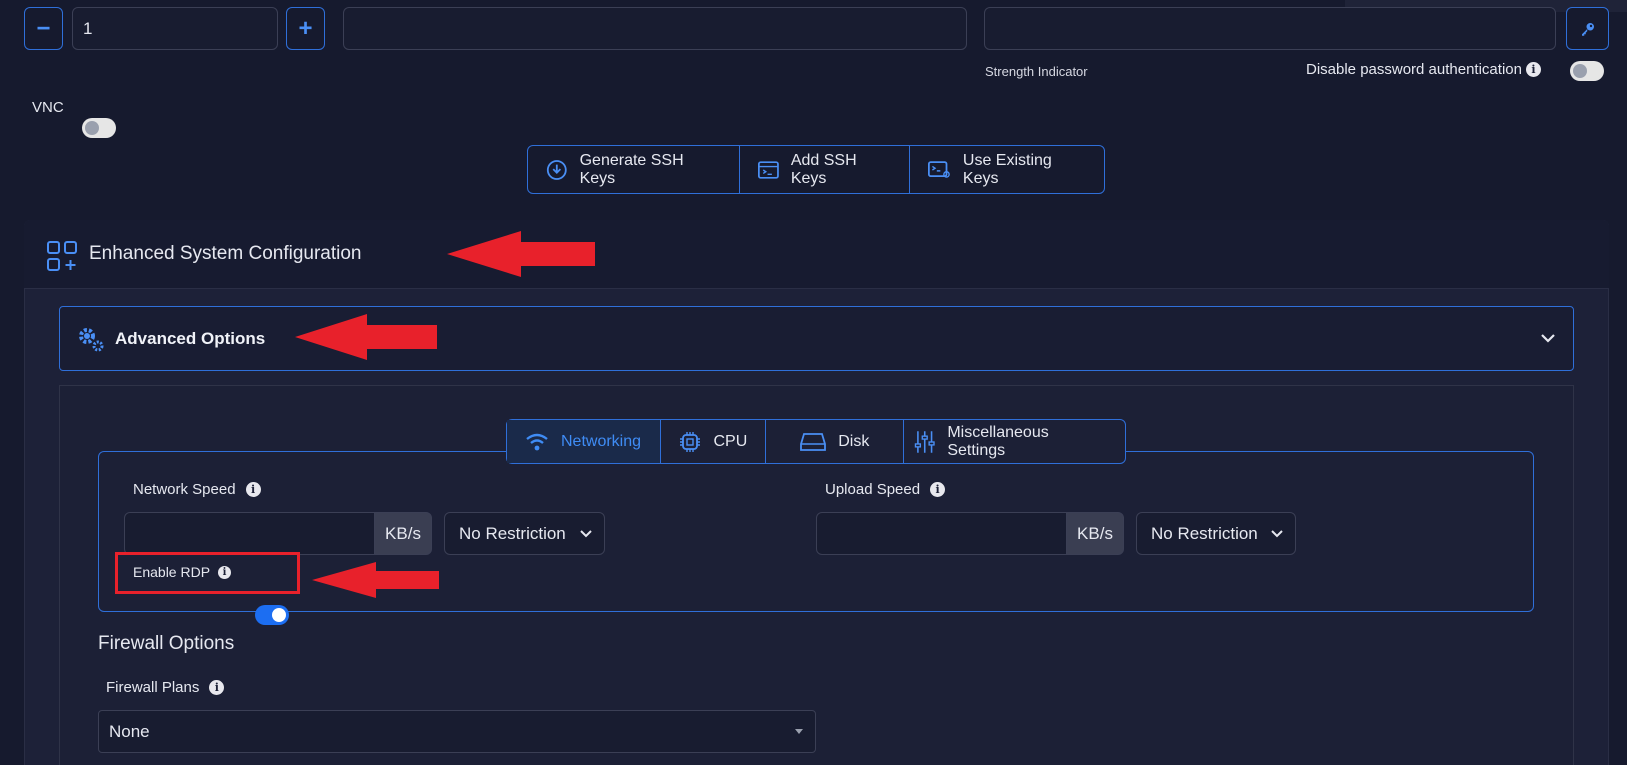 This screenshot has height=765, width=1627. What do you see at coordinates (873, 489) in the screenshot?
I see `upload-speed-label: Upload Speed` at bounding box center [873, 489].